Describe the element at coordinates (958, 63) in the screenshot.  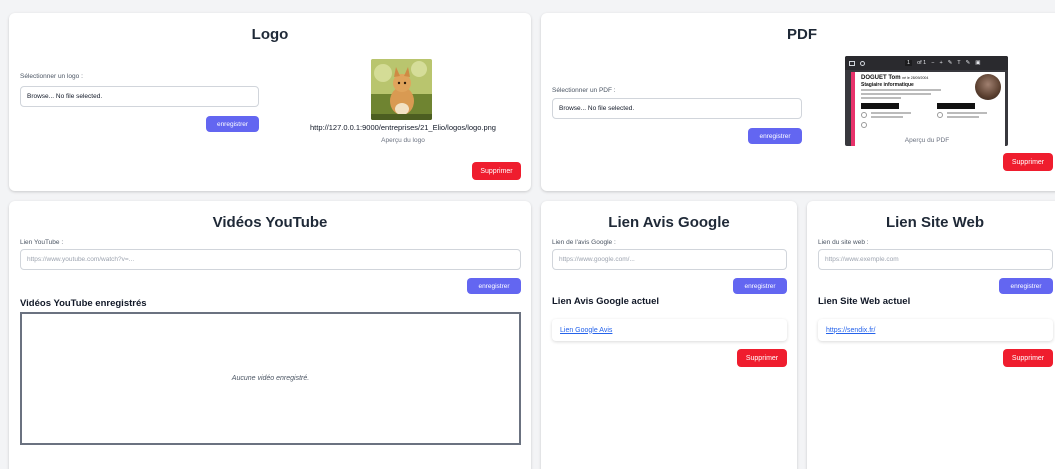
I see `text-icon: T` at that location.